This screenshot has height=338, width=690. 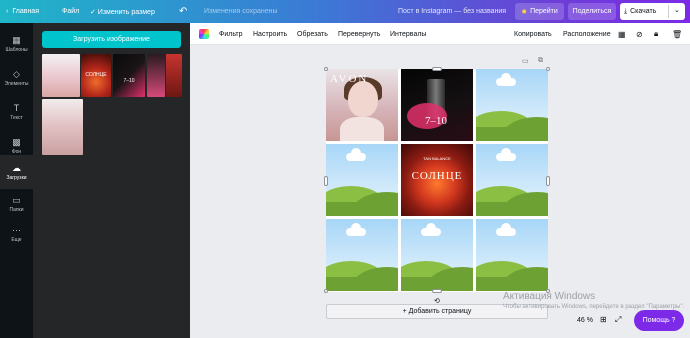 I want to click on resize-button: ✓ Изменить размер, so click(x=122, y=11).